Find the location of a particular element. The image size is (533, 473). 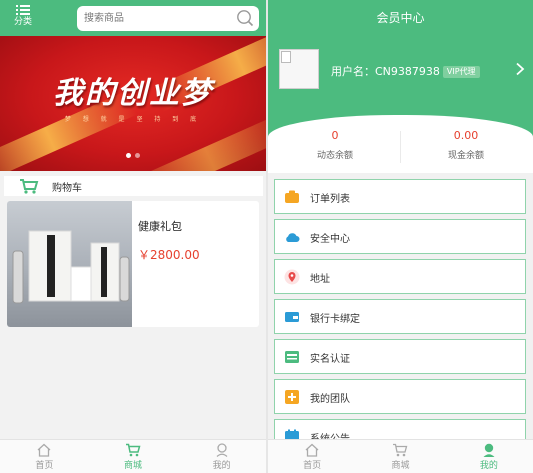

cloud-security-icon is located at coordinates (293, 237).